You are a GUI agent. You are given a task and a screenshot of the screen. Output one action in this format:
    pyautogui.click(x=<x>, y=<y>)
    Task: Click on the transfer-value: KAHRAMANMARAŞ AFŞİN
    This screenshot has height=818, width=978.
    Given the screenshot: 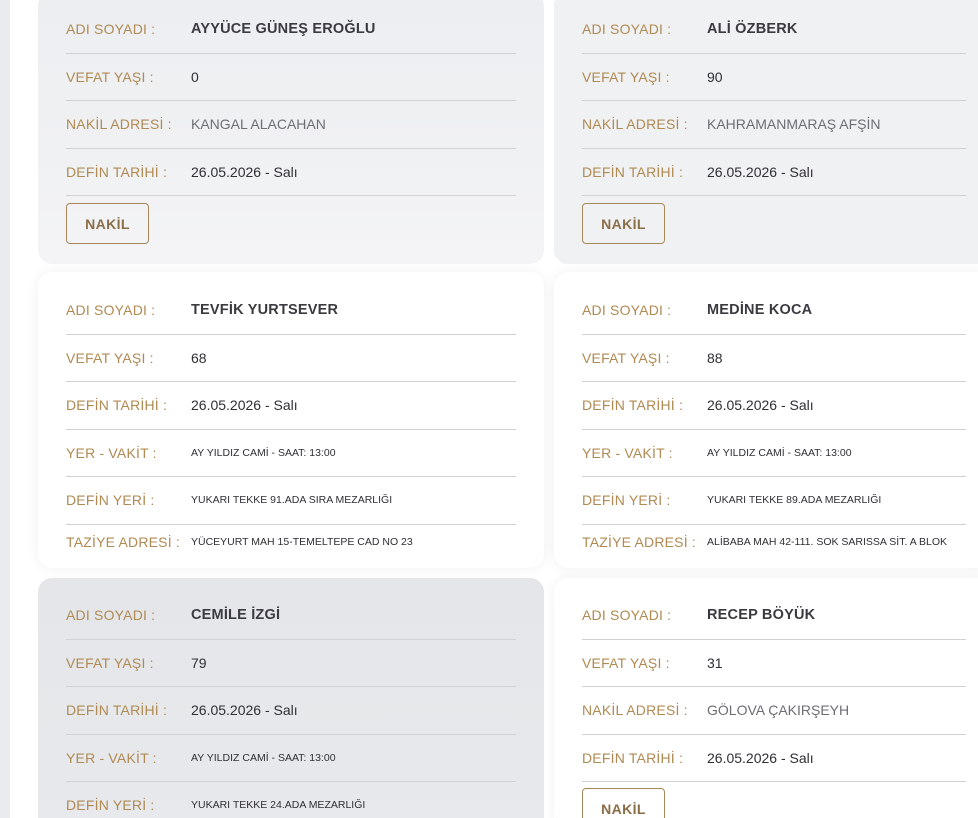 What is the action you would take?
    pyautogui.click(x=794, y=124)
    